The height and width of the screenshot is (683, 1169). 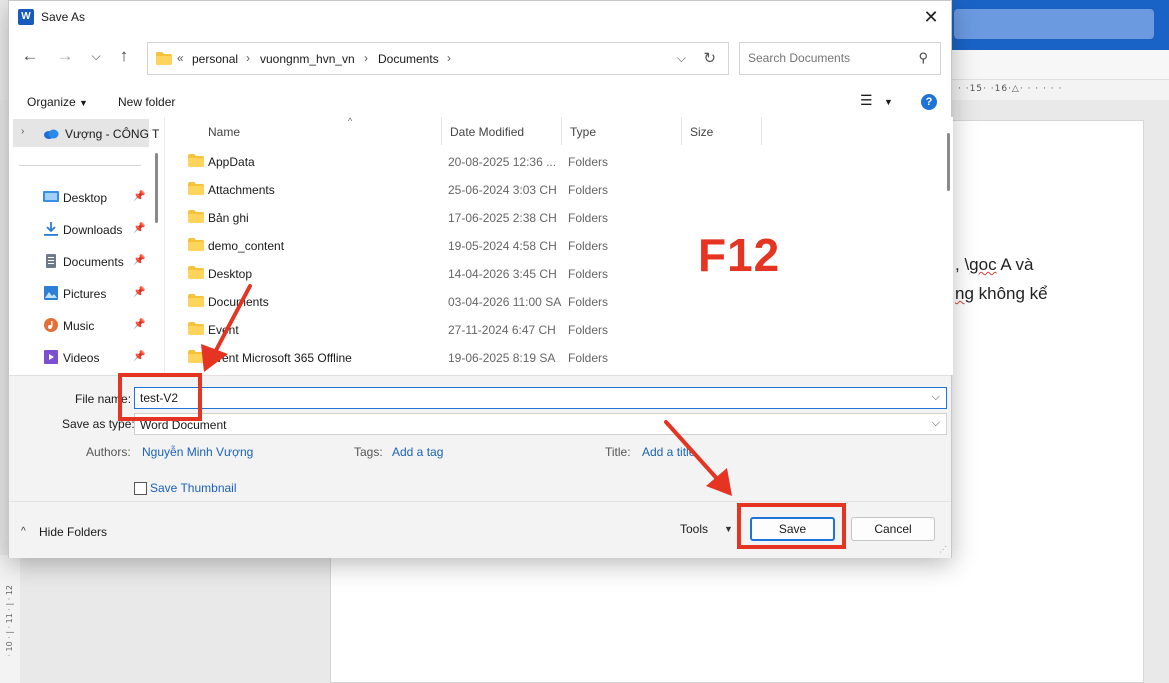 What do you see at coordinates (146, 102) in the screenshot?
I see `new-folder-button: New folder` at bounding box center [146, 102].